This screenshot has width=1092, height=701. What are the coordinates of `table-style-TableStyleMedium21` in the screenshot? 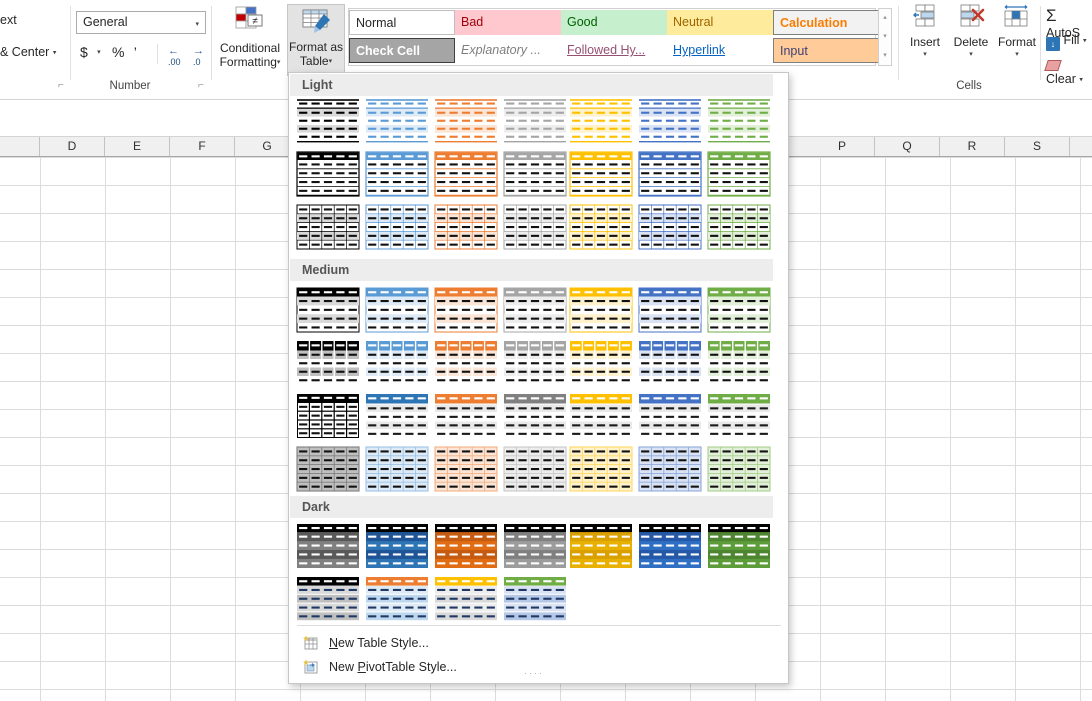 It's located at (739, 416).